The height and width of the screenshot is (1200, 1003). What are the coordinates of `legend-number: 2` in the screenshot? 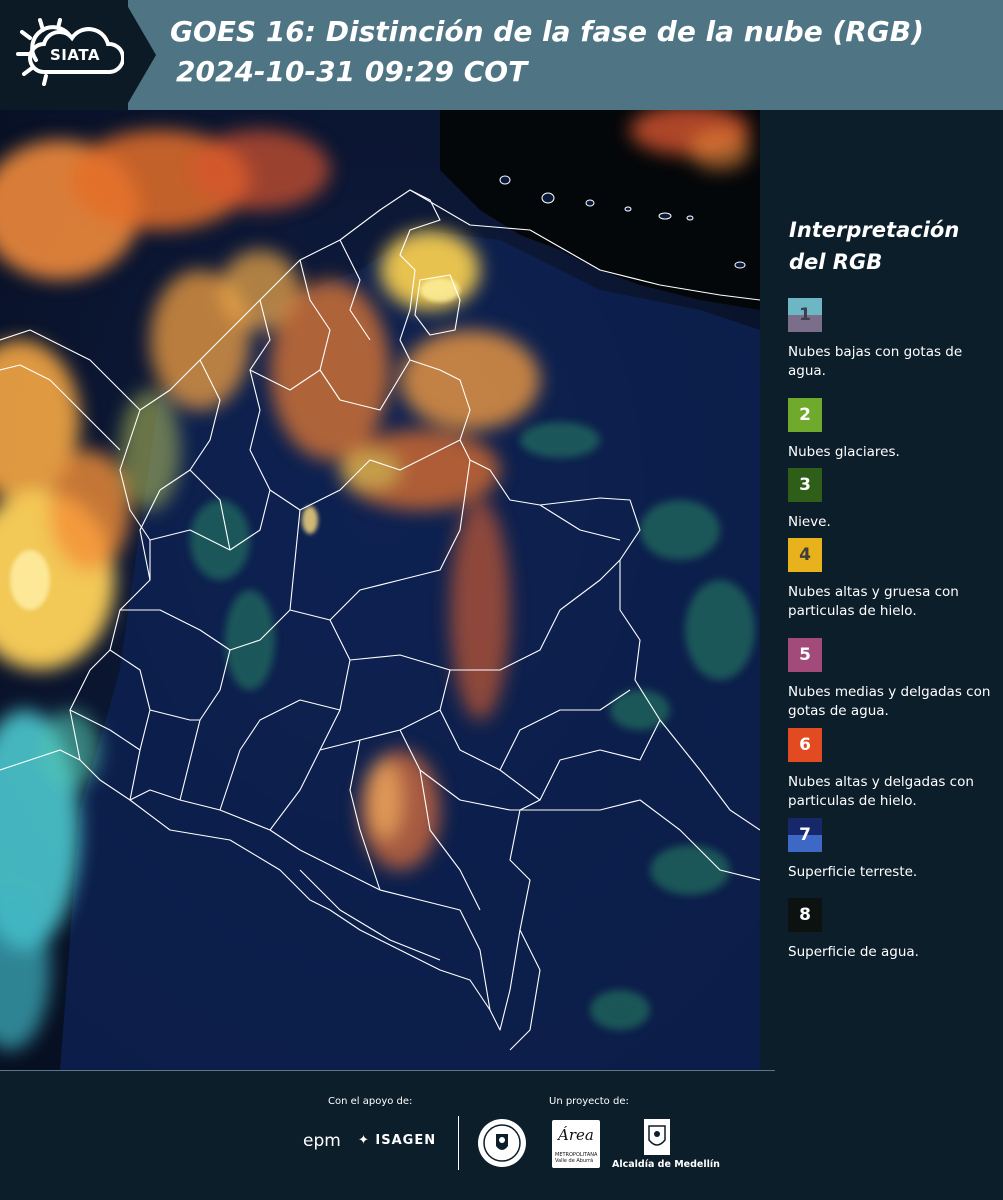 It's located at (805, 415).